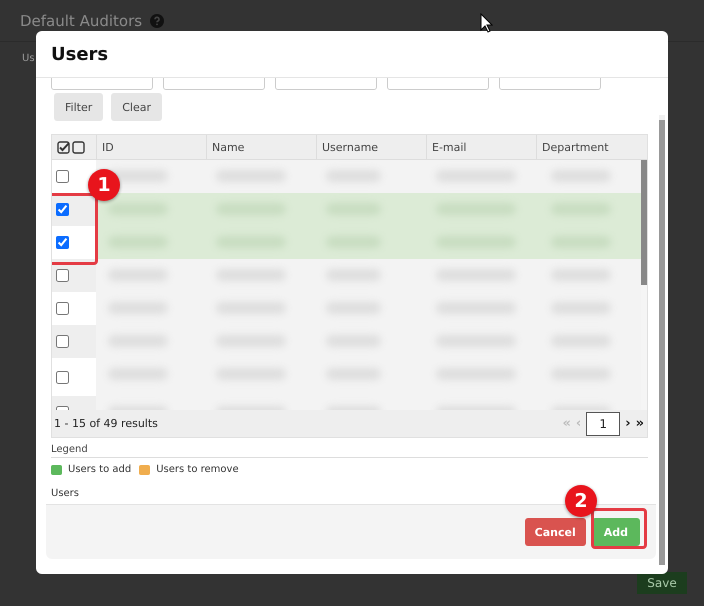 This screenshot has width=704, height=606. Describe the element at coordinates (662, 583) in the screenshot. I see `save-button: Save` at that location.